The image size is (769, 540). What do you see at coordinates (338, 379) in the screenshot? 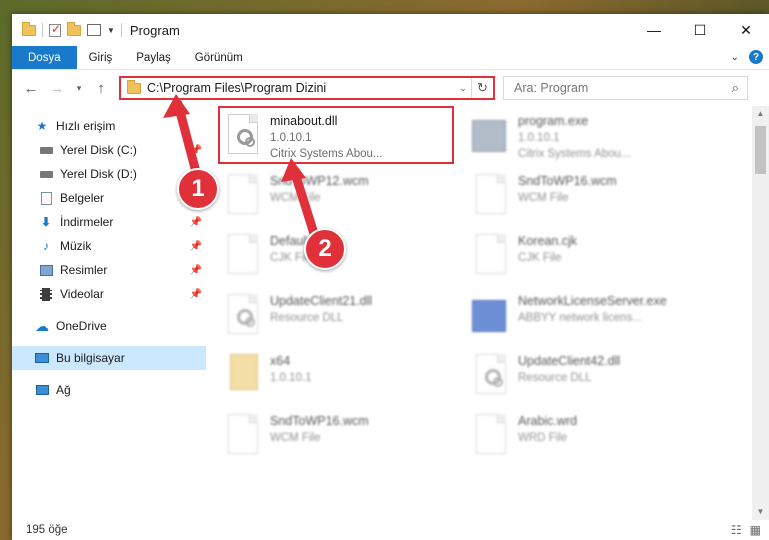
I see `file-item: x64 1.0.10.1` at bounding box center [338, 379].